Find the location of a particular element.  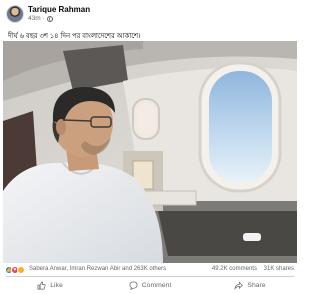

like-label: Like is located at coordinates (56, 285).